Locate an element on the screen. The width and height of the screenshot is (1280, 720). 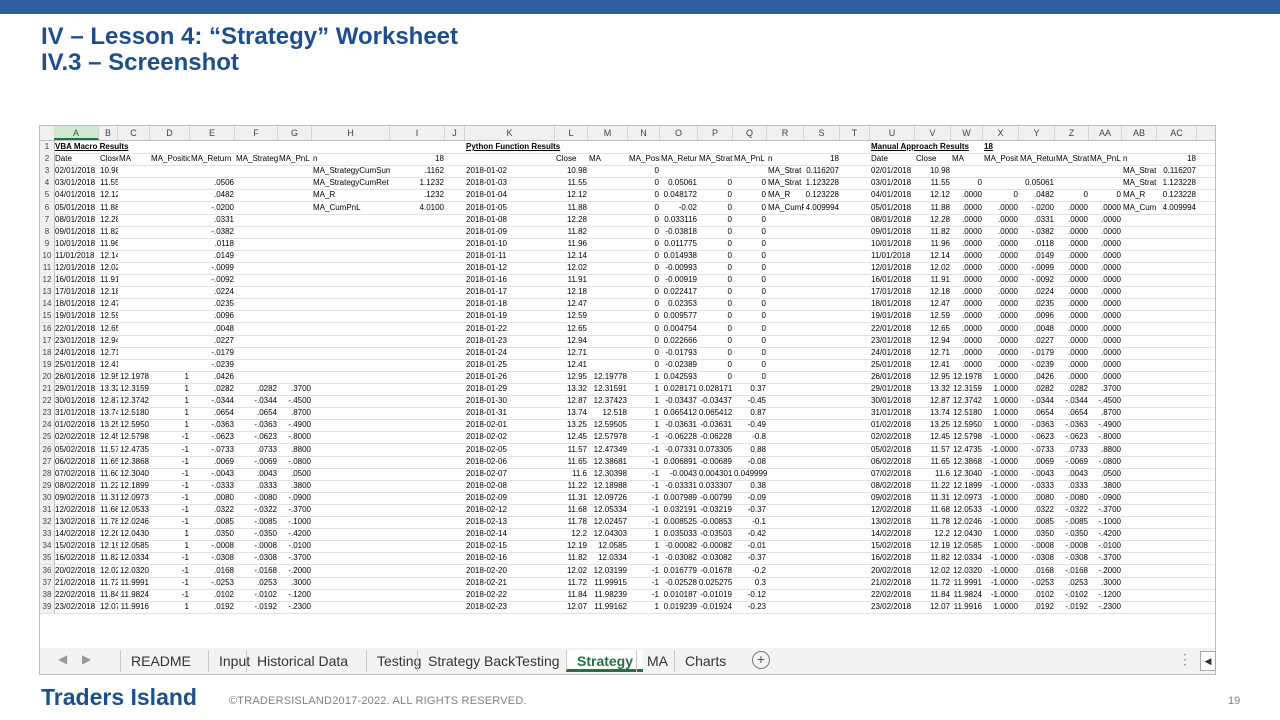
cell-f: .0253 is located at coordinates (256, 583).